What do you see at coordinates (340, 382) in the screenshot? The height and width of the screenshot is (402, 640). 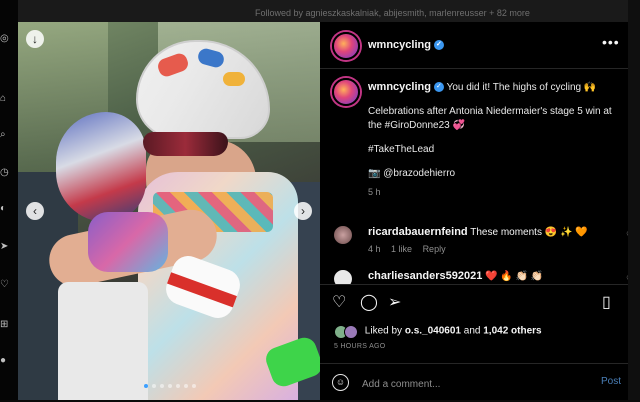 I see `emoji-smiley-icon: ☺` at bounding box center [340, 382].